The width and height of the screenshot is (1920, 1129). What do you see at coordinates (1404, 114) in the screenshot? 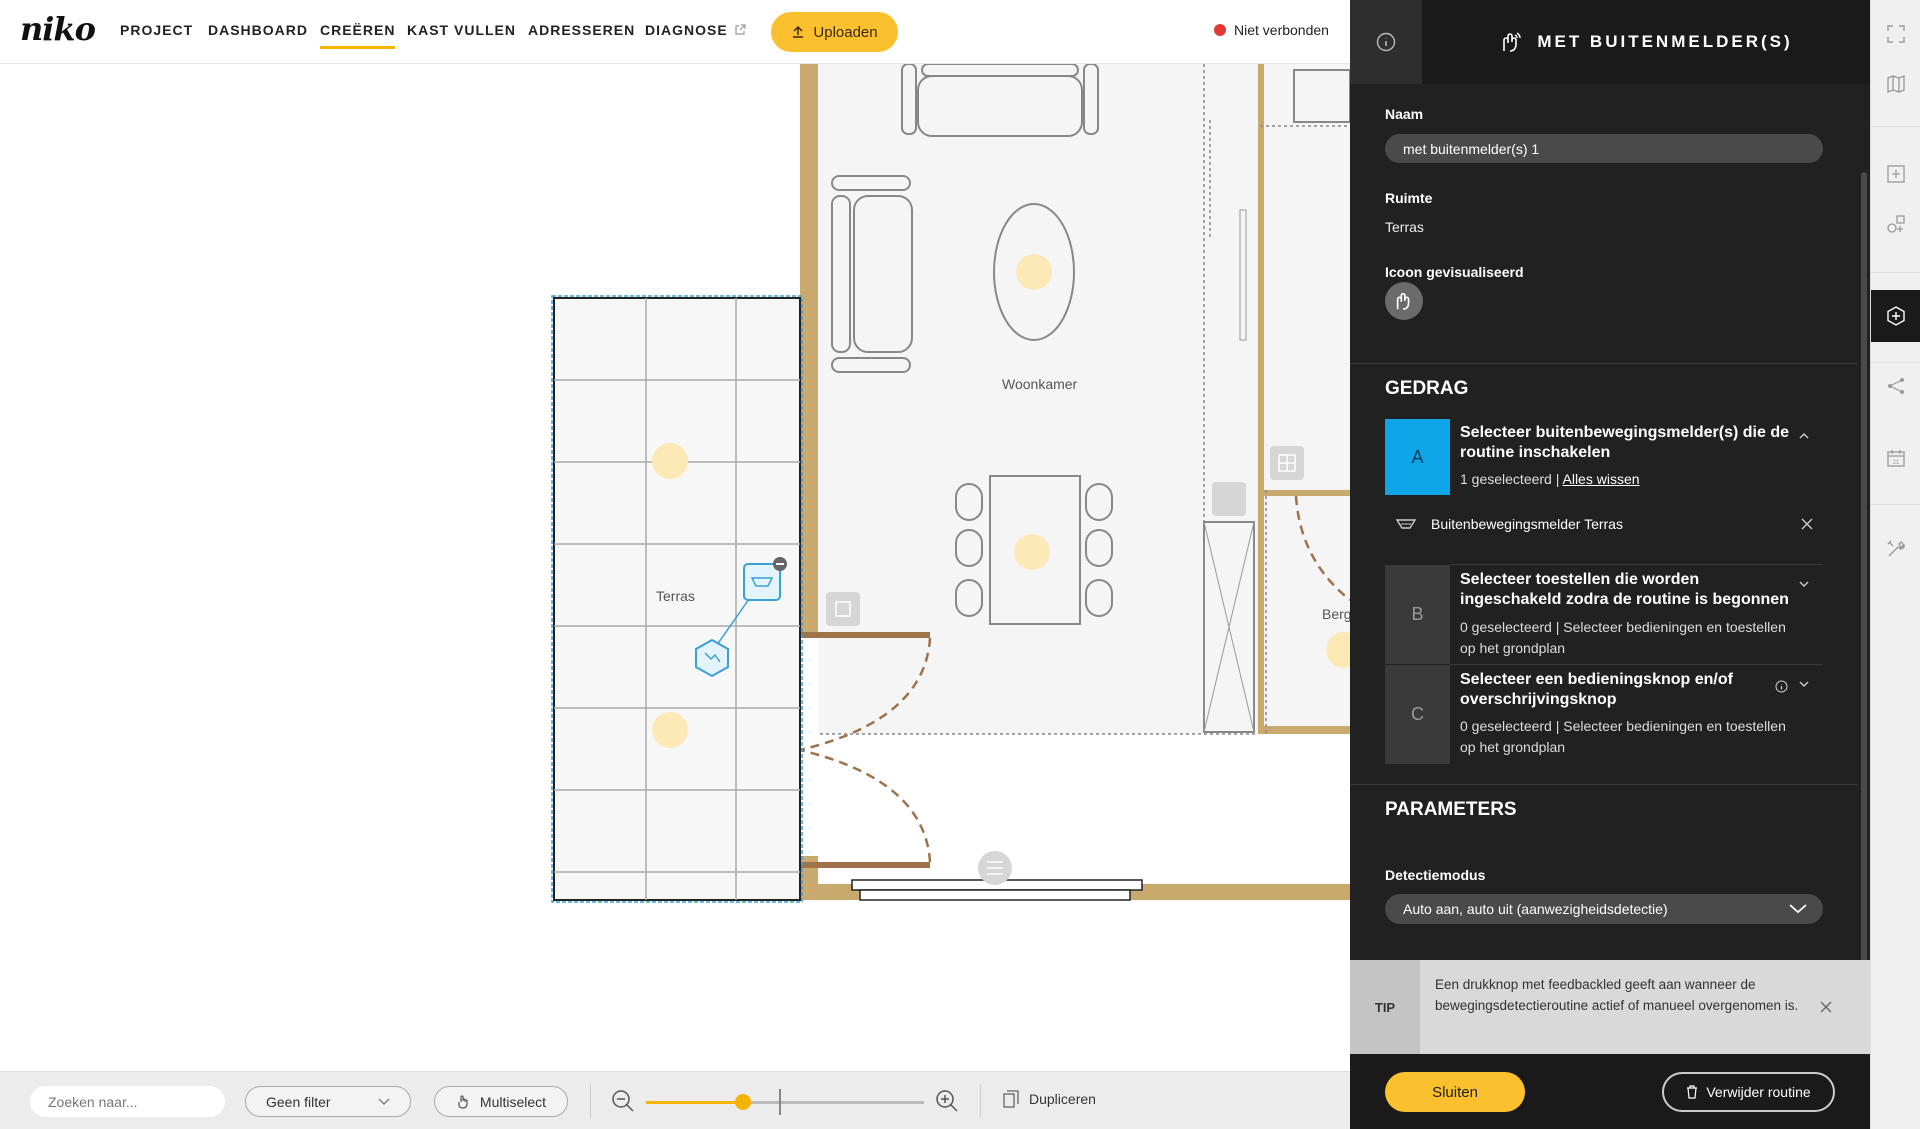
I see `name-field-label: Naam` at bounding box center [1404, 114].